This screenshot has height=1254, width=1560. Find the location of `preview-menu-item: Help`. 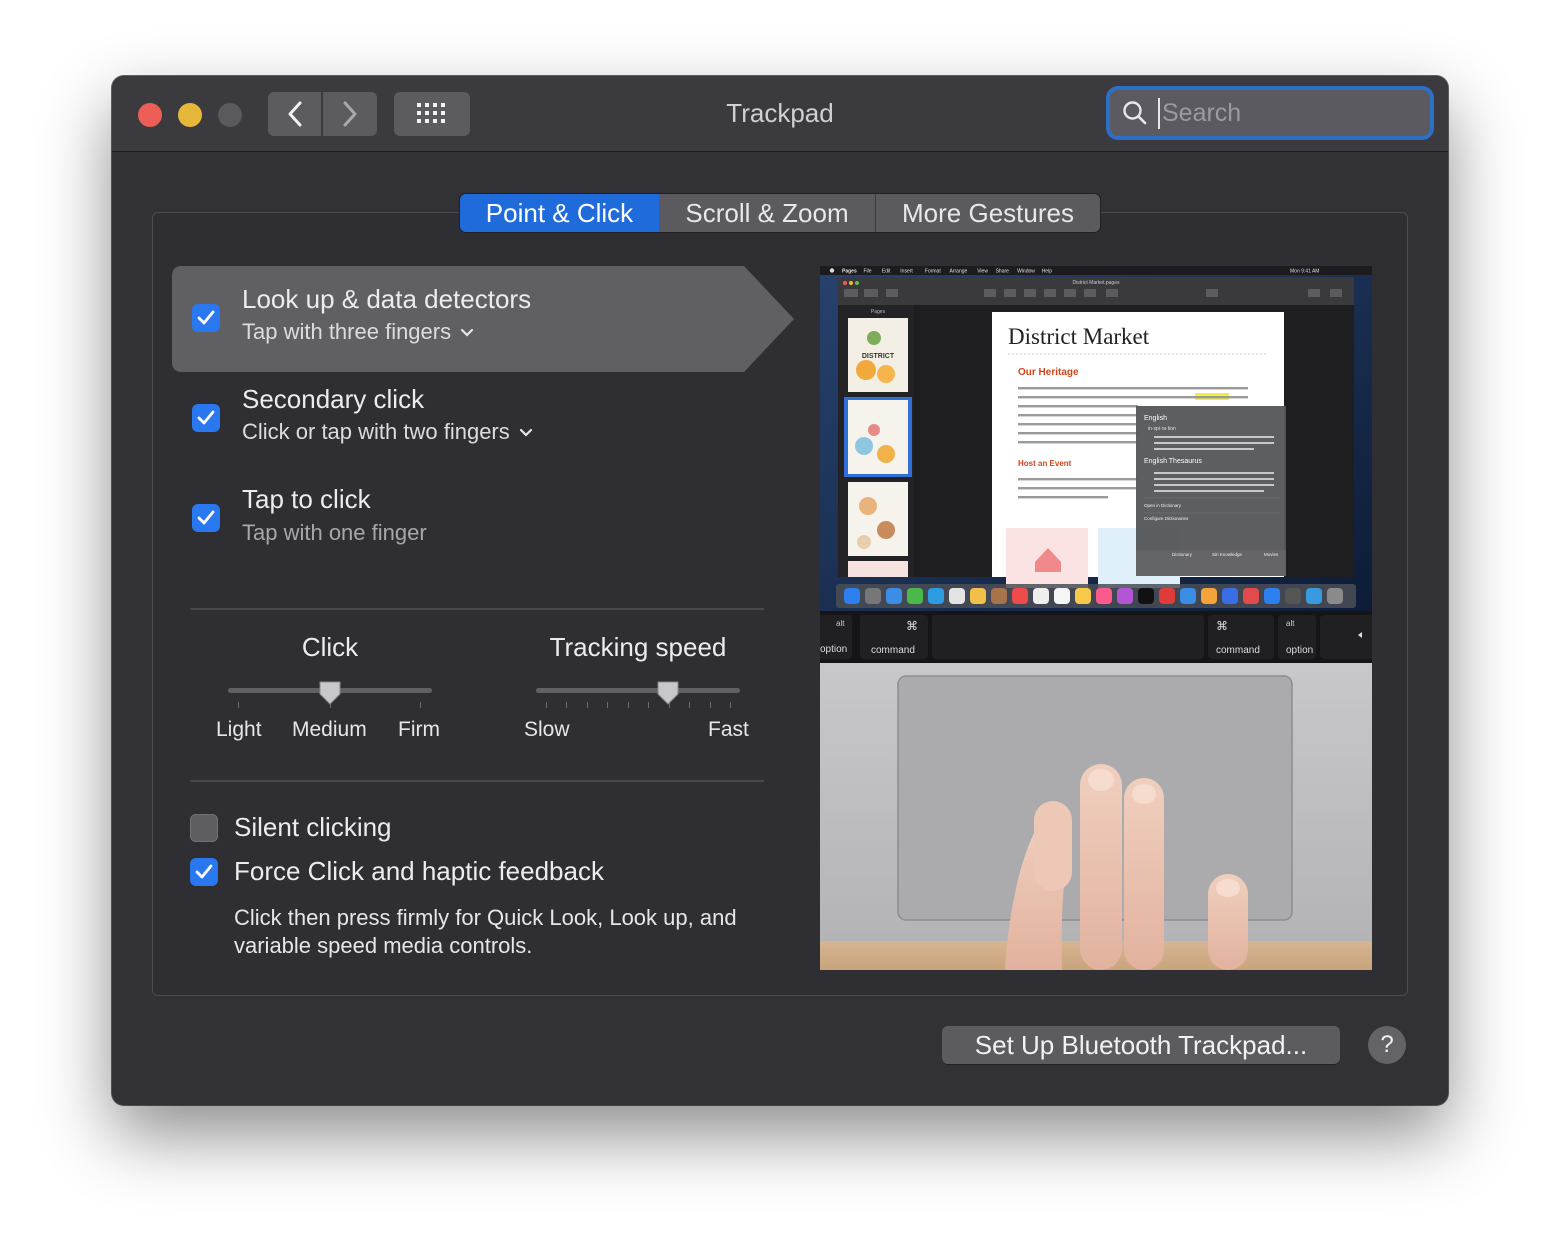

preview-menu-item: Help is located at coordinates (1047, 272).